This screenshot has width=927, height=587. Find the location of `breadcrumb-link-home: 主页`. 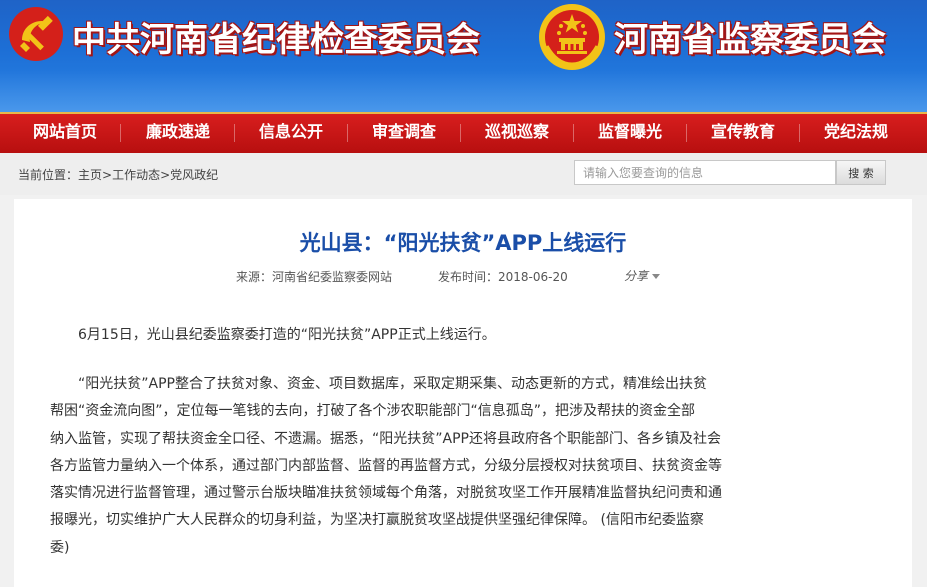

breadcrumb-link-home: 主页 is located at coordinates (90, 175).